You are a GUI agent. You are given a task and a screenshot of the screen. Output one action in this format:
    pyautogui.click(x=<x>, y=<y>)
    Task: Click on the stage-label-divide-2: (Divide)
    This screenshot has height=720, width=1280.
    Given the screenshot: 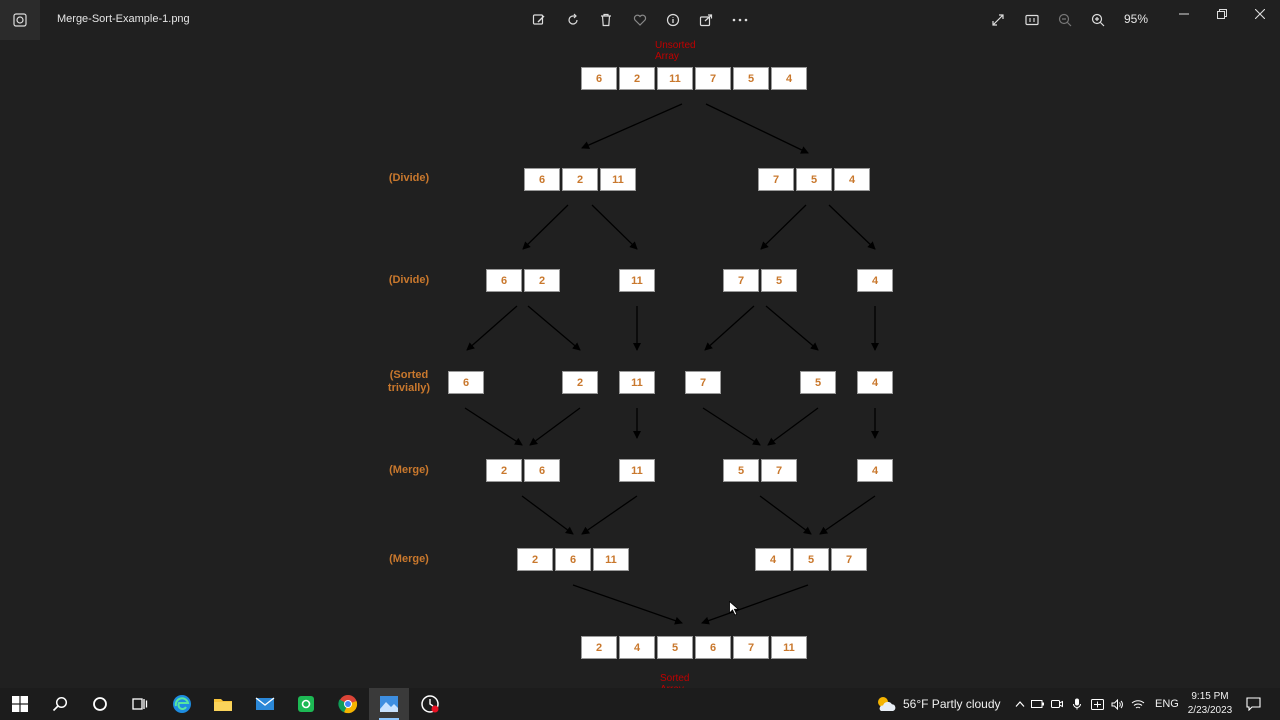 What is the action you would take?
    pyautogui.click(x=409, y=280)
    